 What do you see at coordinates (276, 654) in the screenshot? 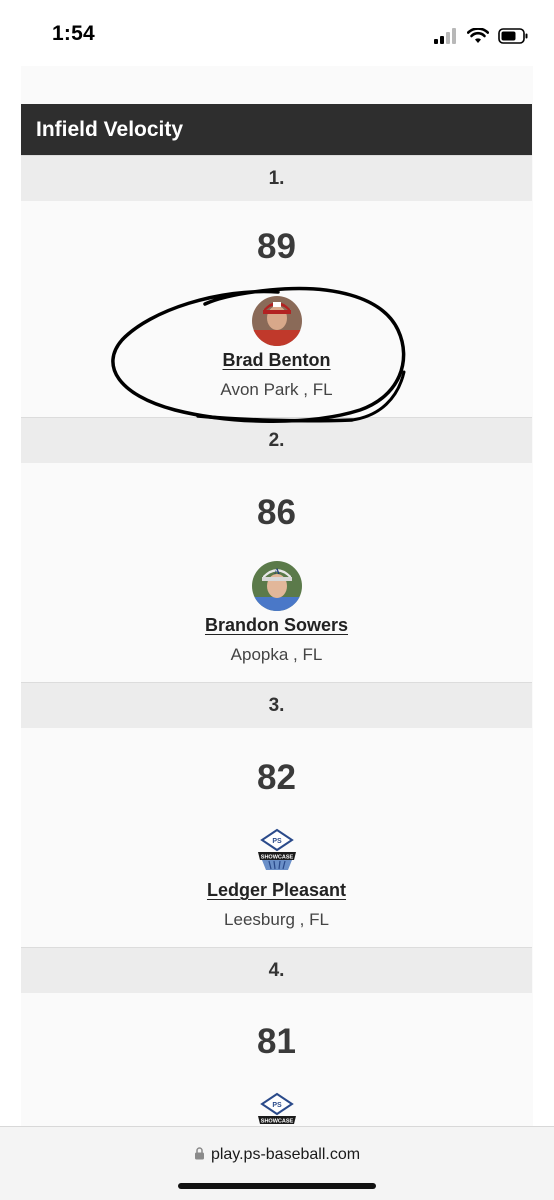
I see `player-location: Apopka , FL` at bounding box center [276, 654].